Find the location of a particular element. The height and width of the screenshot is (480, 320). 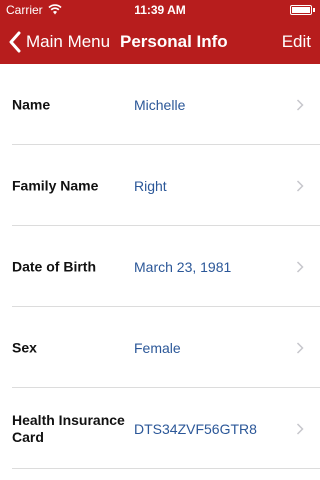

row-label: Name is located at coordinates (31, 104).